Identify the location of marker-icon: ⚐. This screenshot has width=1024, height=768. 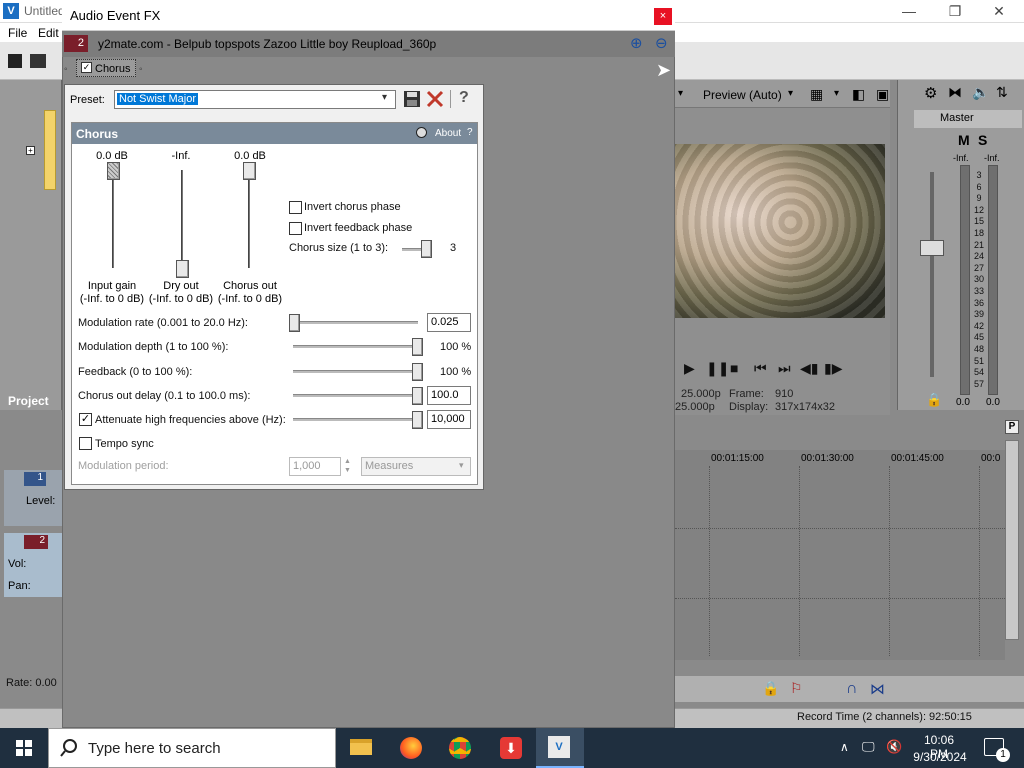
(796, 688).